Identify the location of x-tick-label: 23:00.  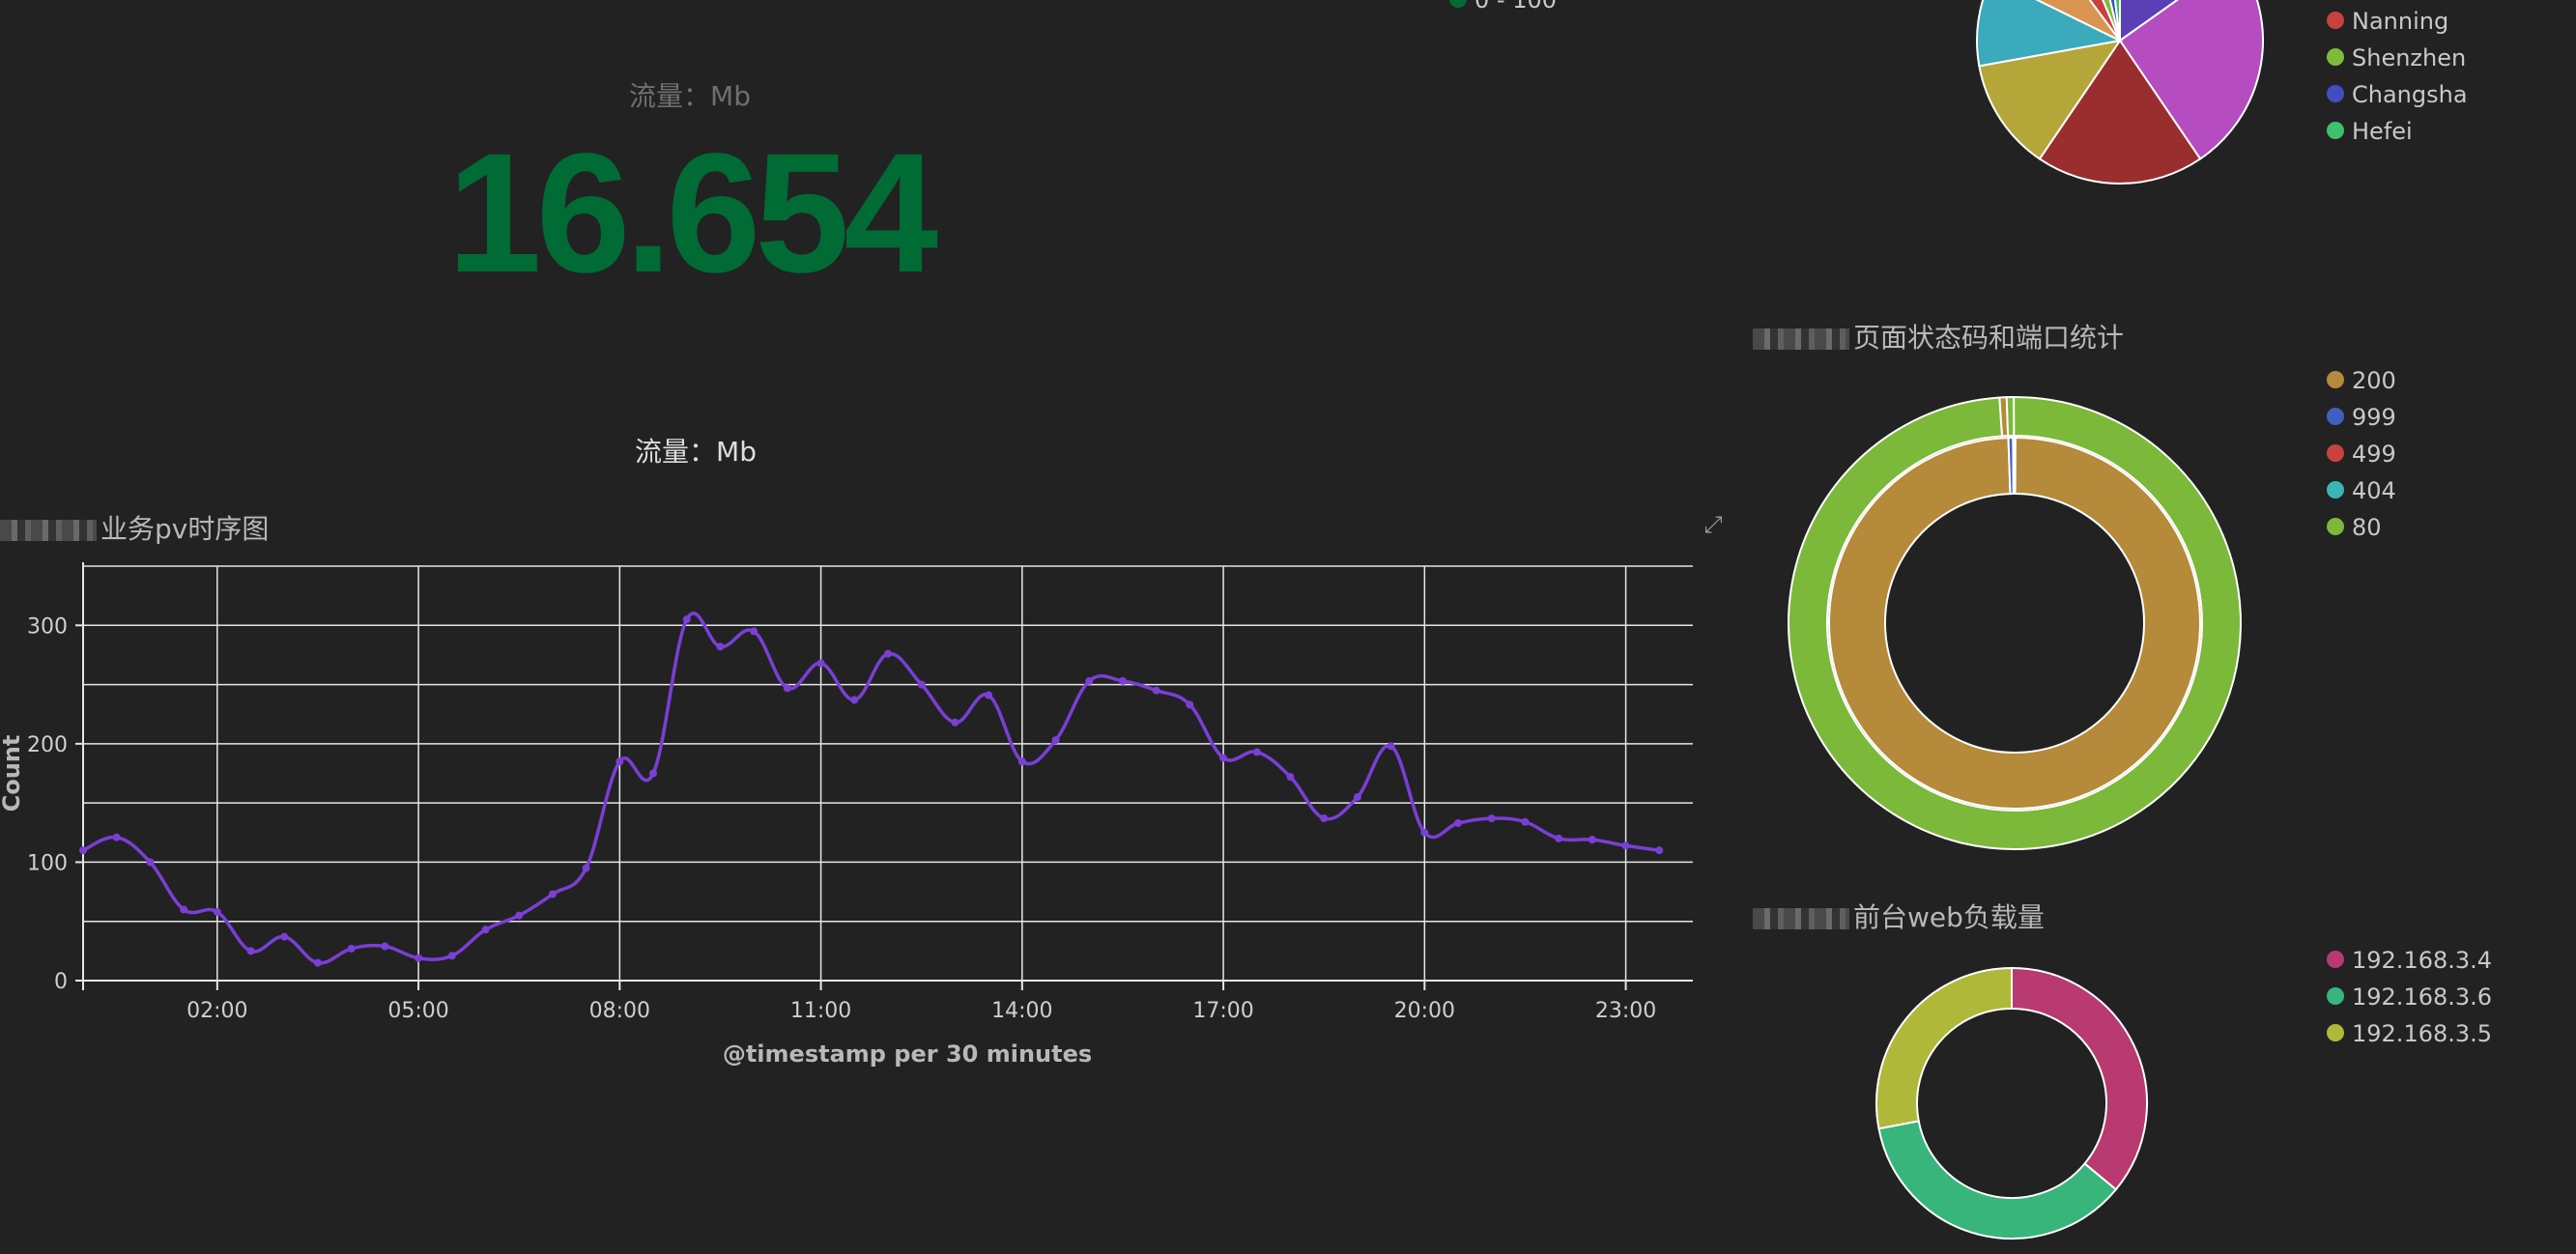
(1626, 1011).